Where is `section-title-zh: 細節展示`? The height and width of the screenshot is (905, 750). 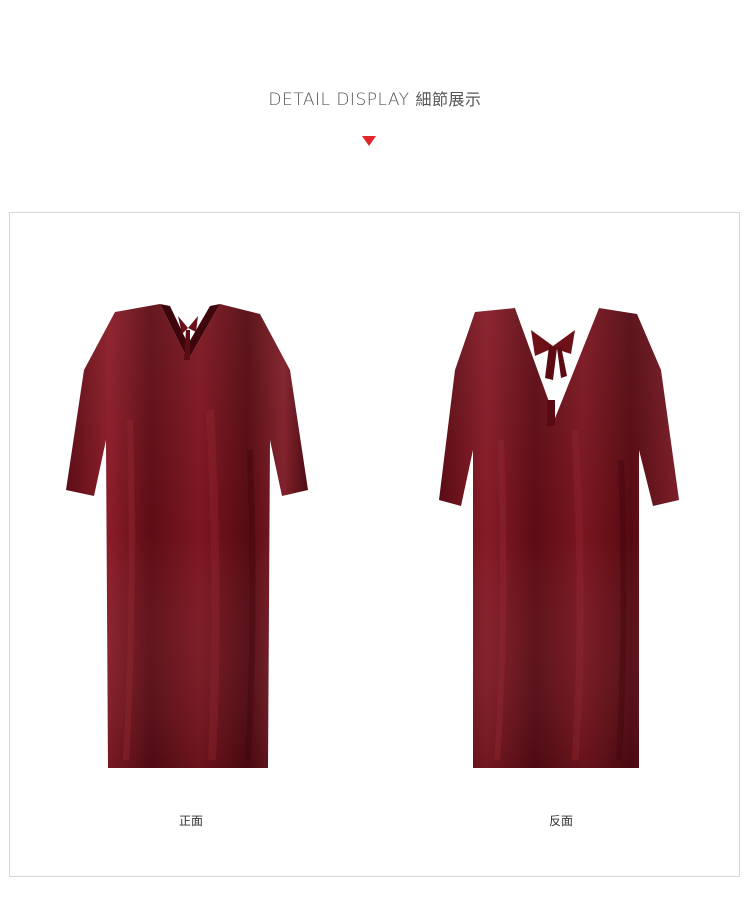 section-title-zh: 細節展示 is located at coordinates (448, 99).